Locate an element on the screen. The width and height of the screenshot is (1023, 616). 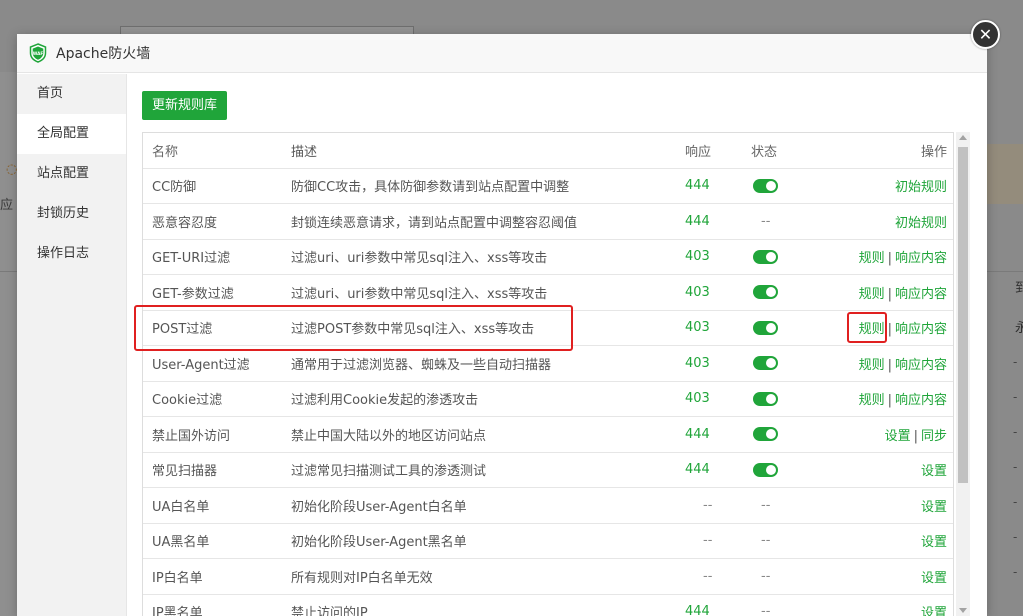
modal-header: WAF Apache防火墙 is located at coordinates (502, 53).